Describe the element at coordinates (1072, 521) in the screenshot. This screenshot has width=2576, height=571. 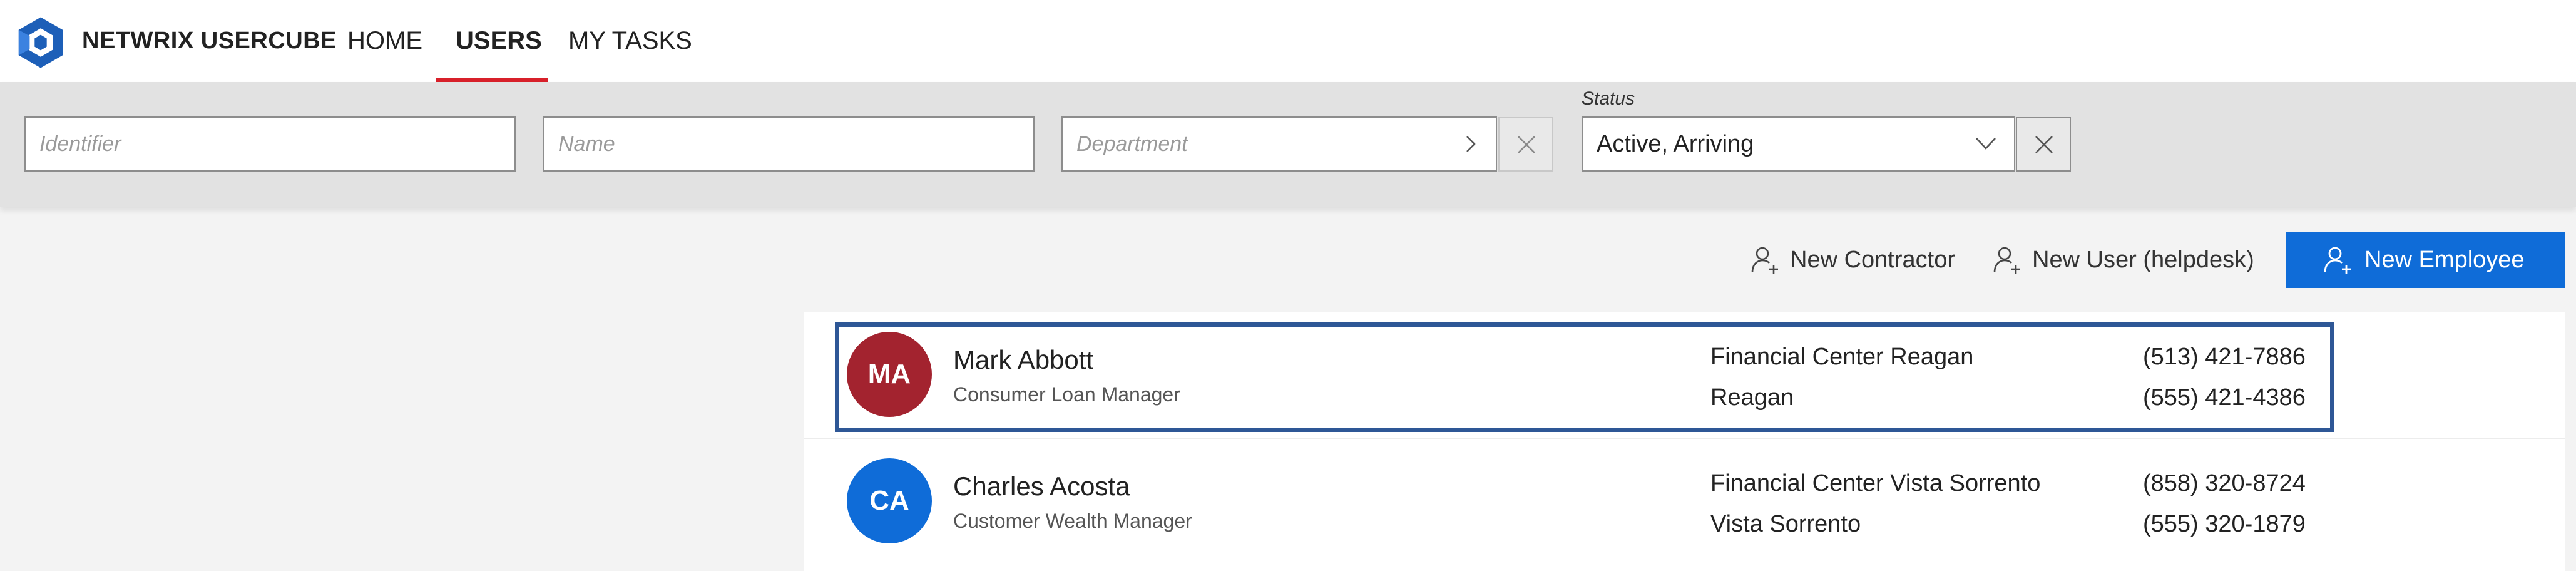
I see `user-job-title: Customer Wealth Manager` at that location.